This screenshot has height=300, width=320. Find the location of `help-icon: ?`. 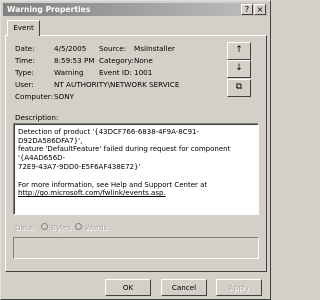

help-icon: ? is located at coordinates (247, 9).